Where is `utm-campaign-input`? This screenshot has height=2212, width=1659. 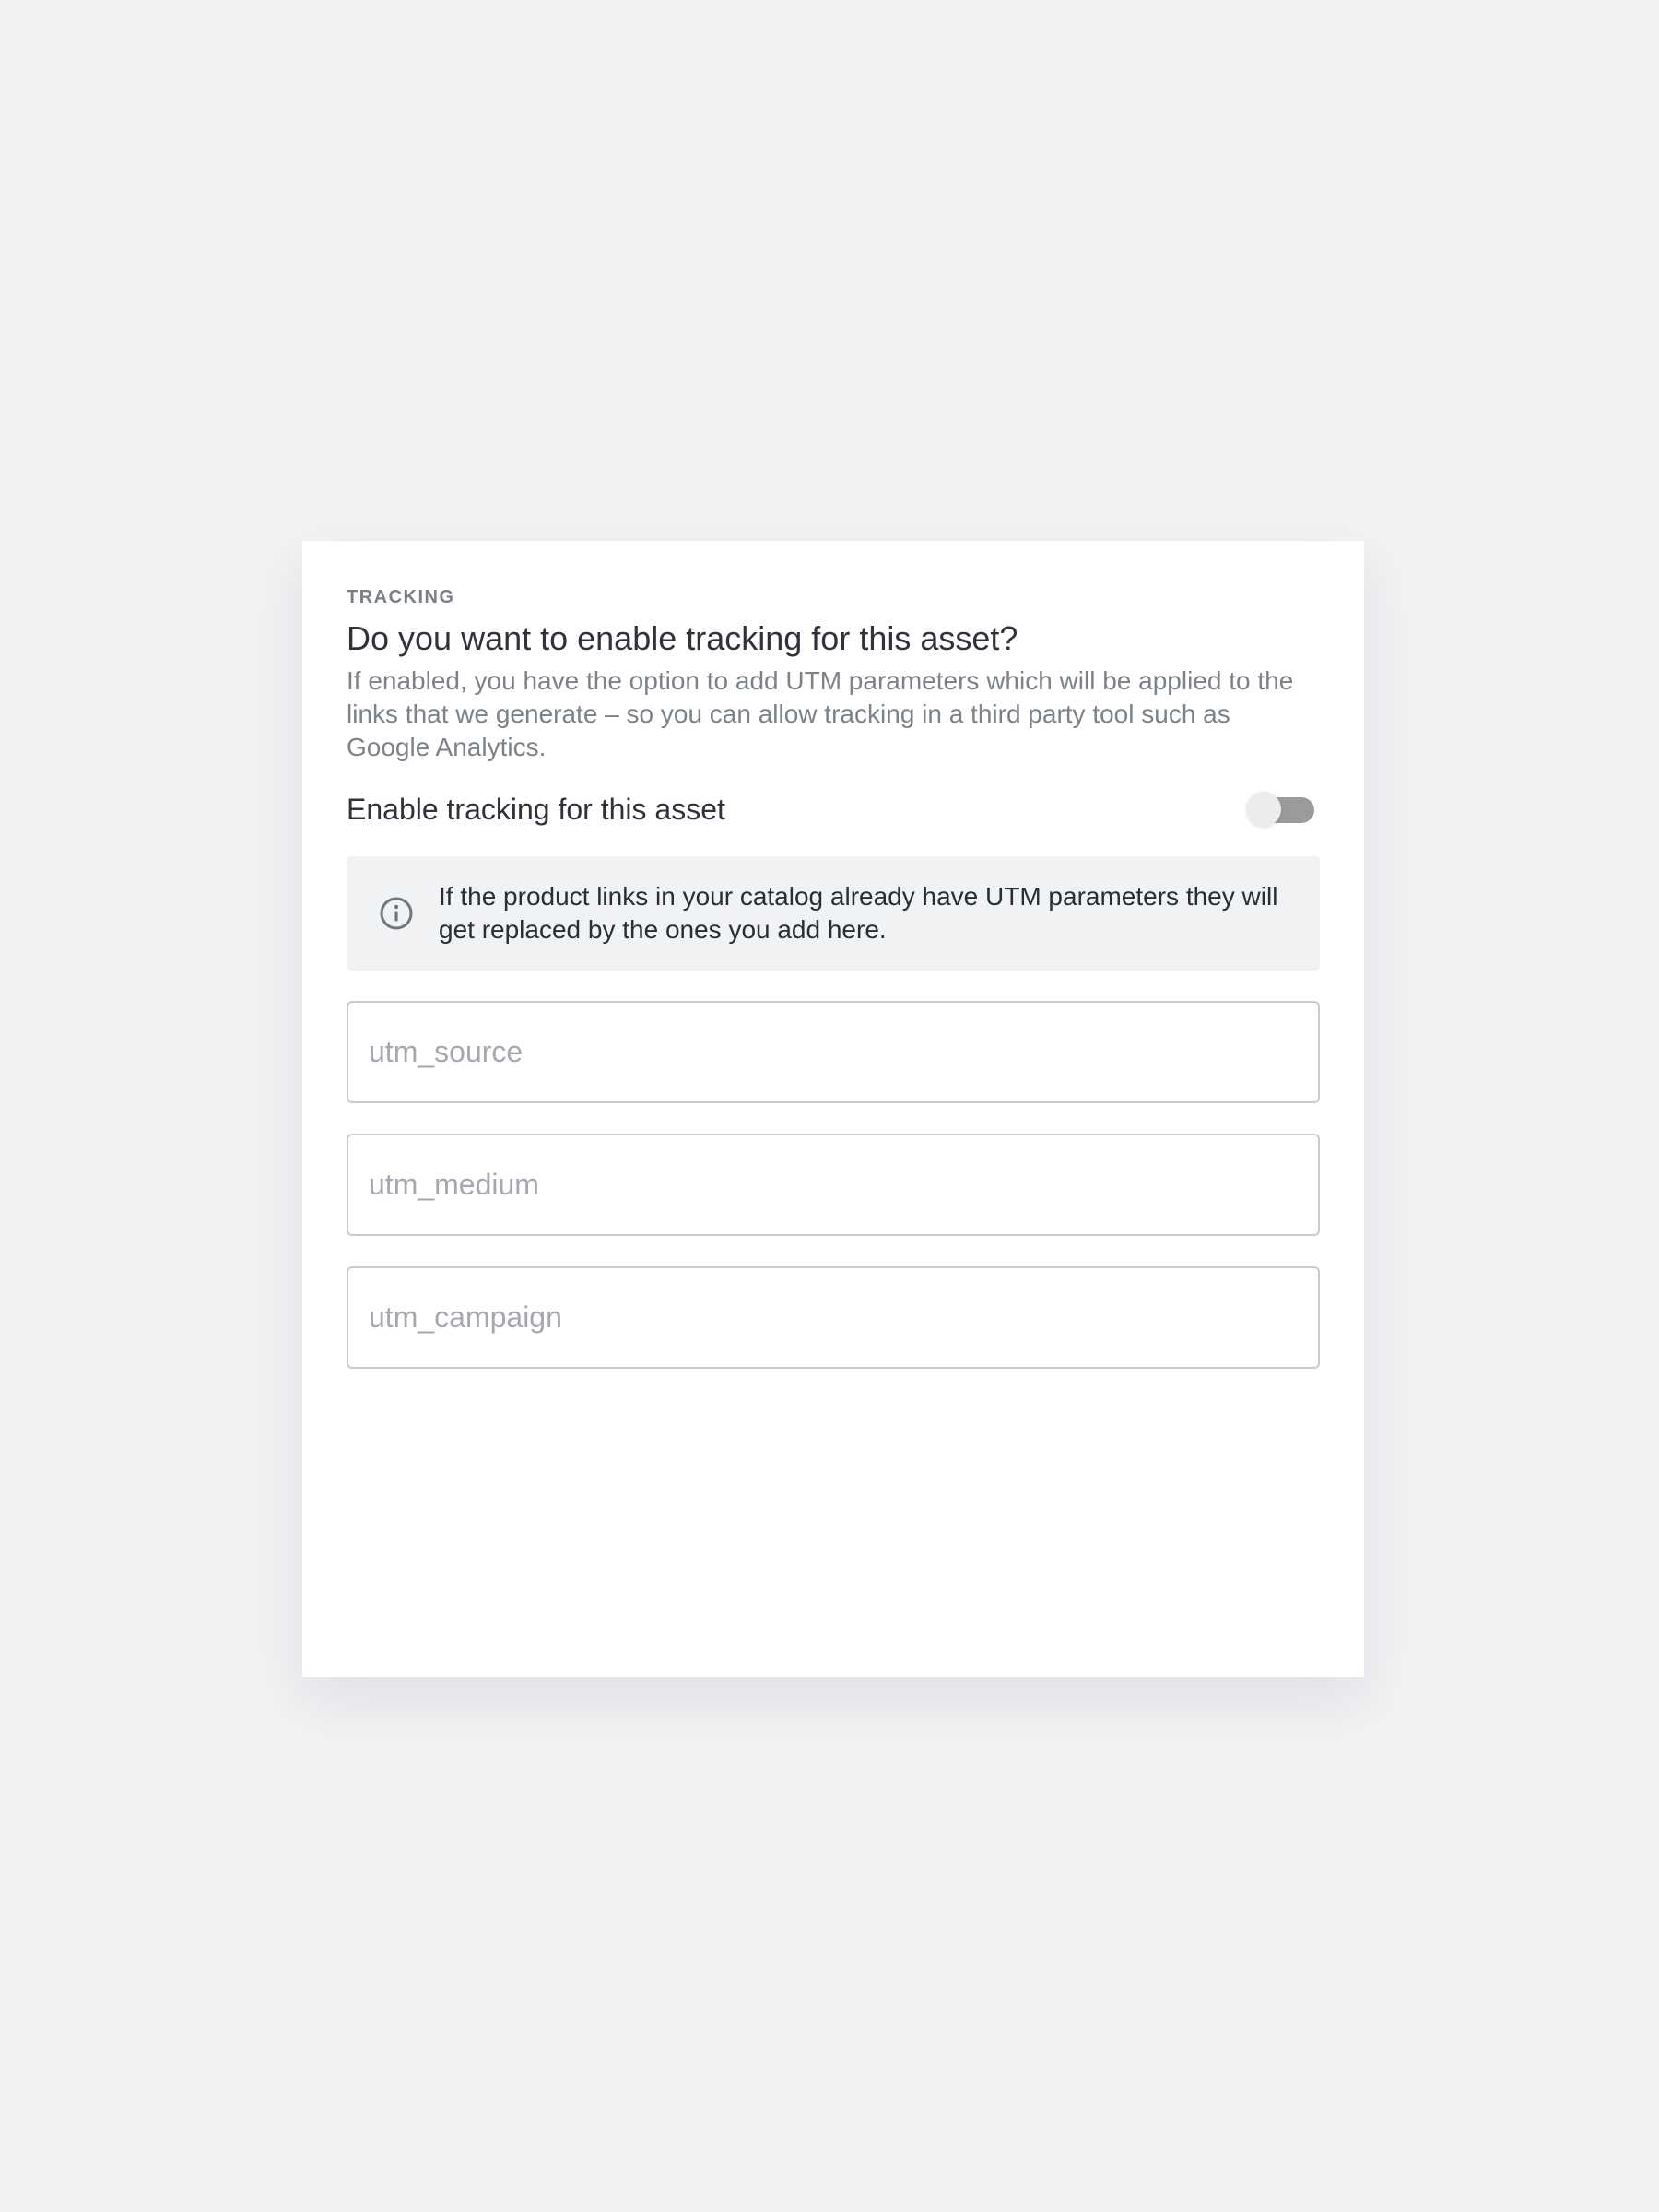
utm-campaign-input is located at coordinates (833, 1317).